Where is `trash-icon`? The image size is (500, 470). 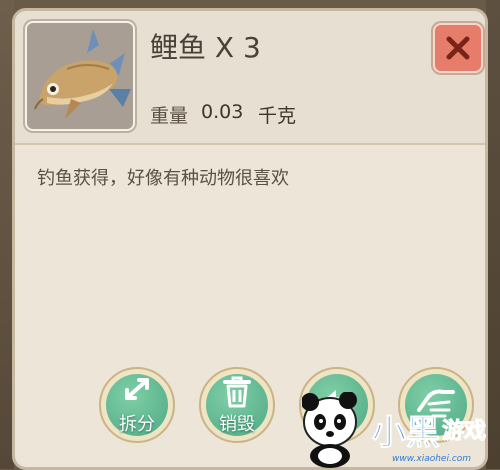 trash-icon is located at coordinates (237, 392).